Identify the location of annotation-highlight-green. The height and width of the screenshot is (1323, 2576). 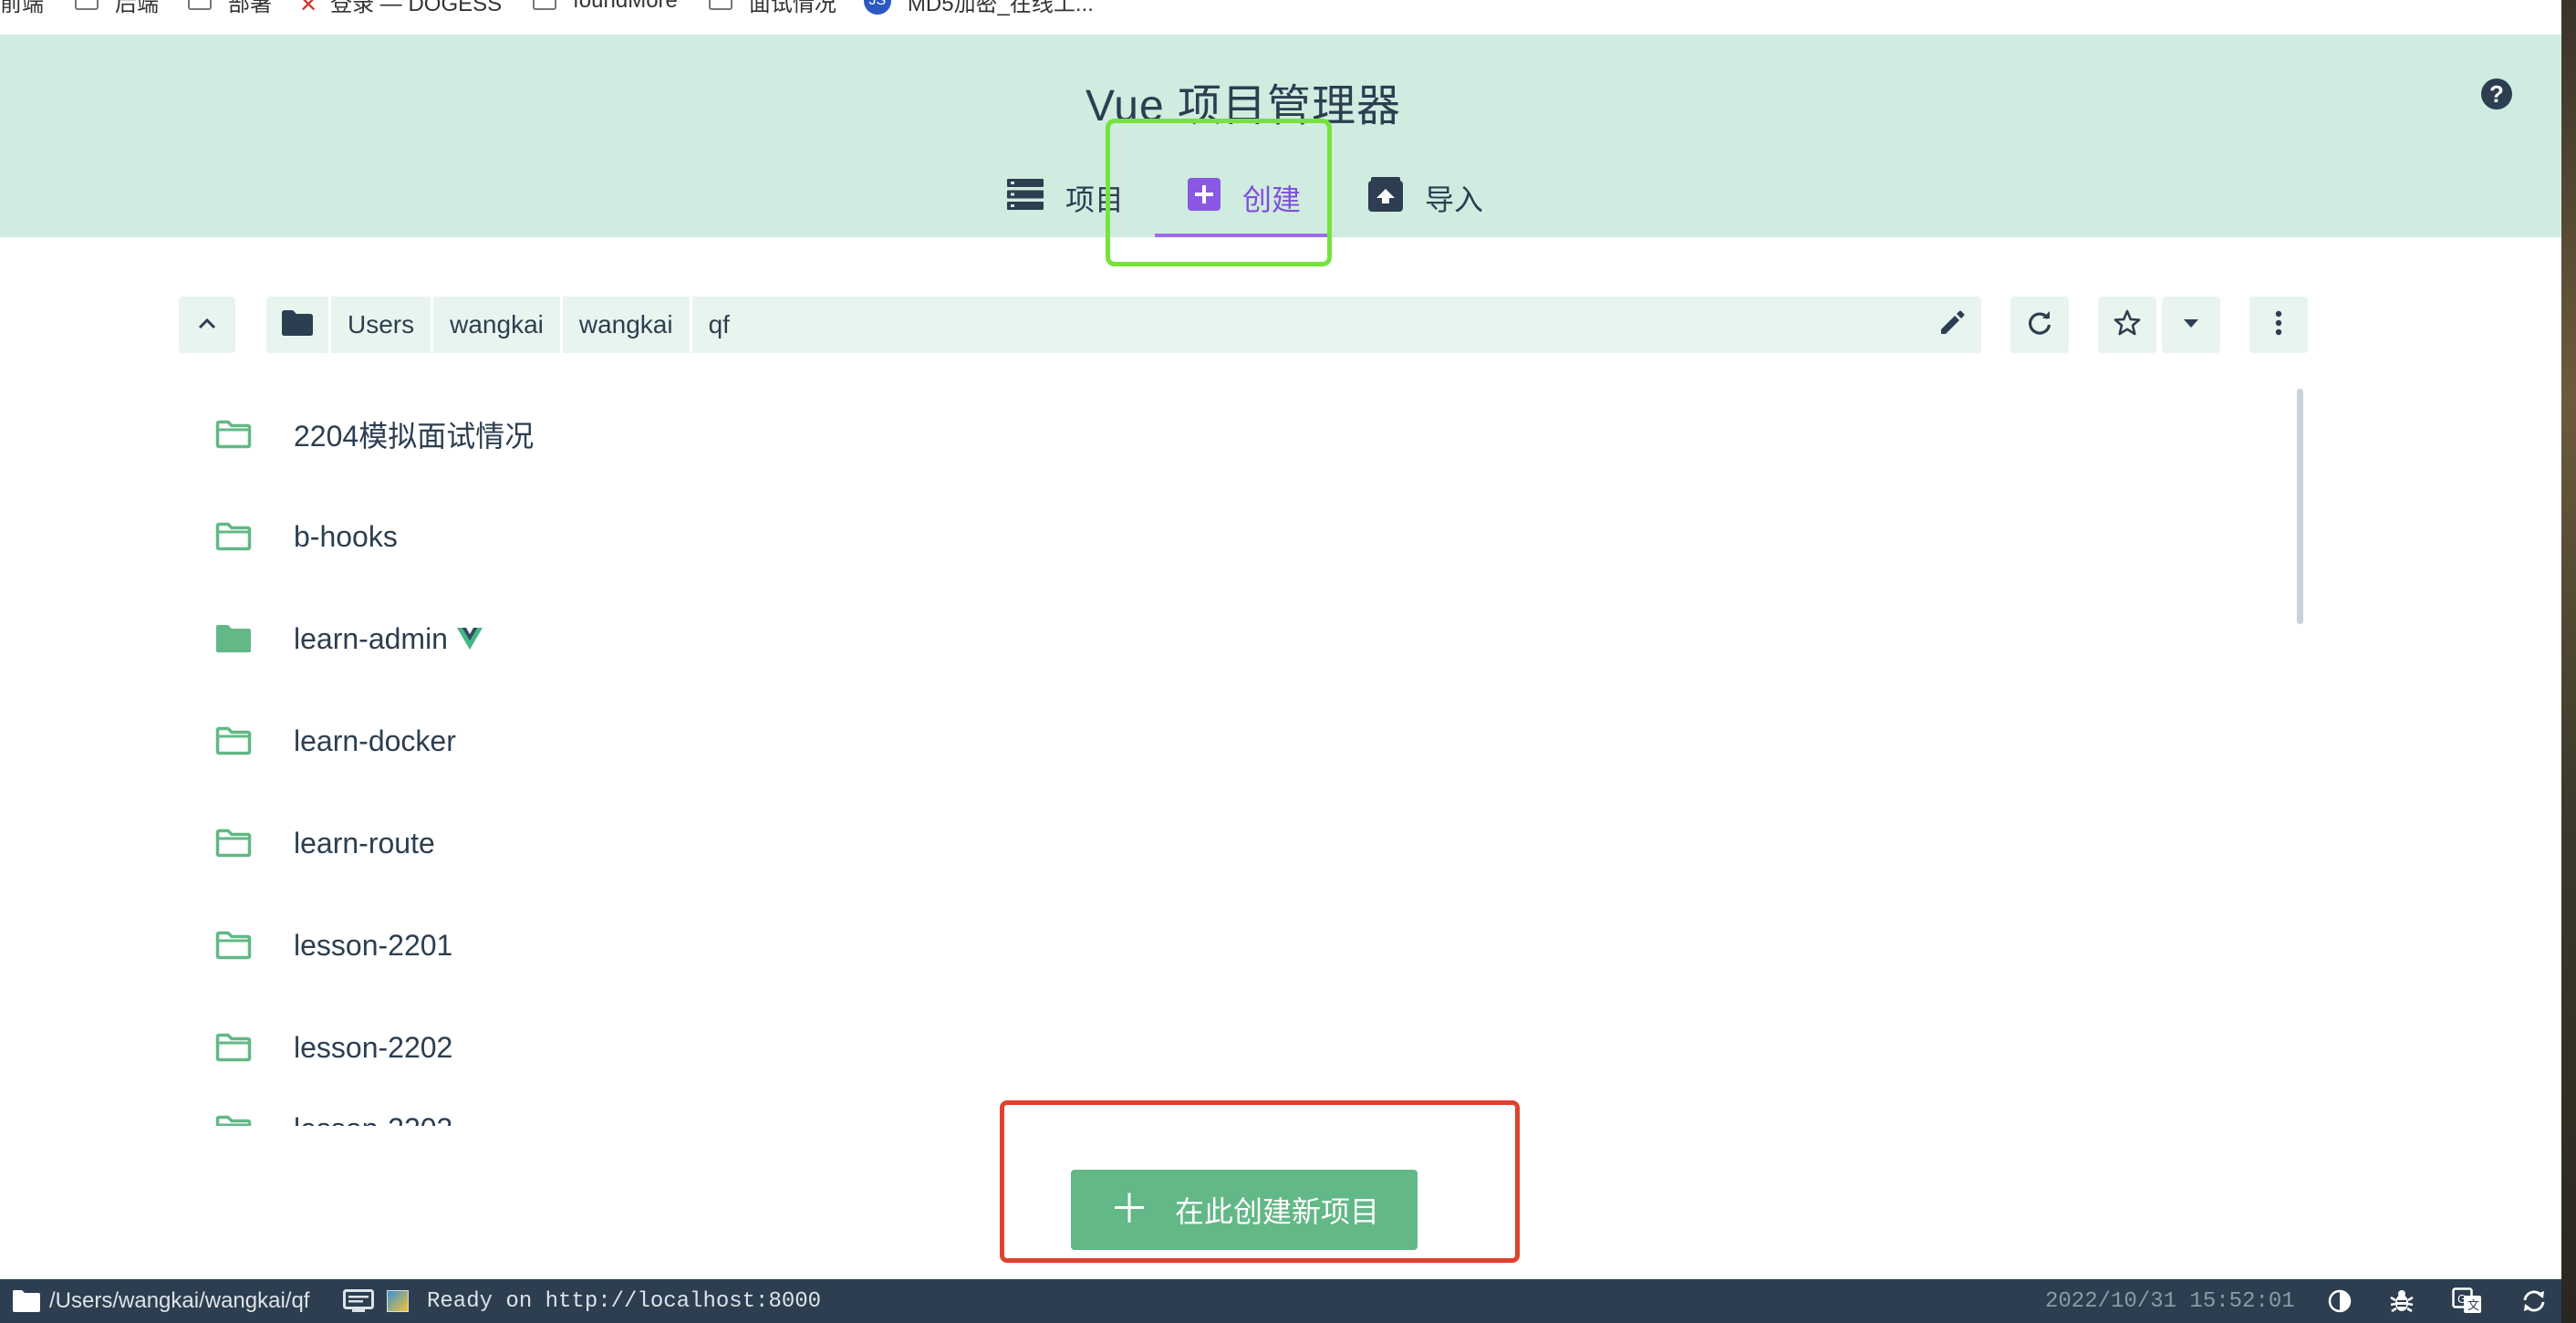
(1219, 193).